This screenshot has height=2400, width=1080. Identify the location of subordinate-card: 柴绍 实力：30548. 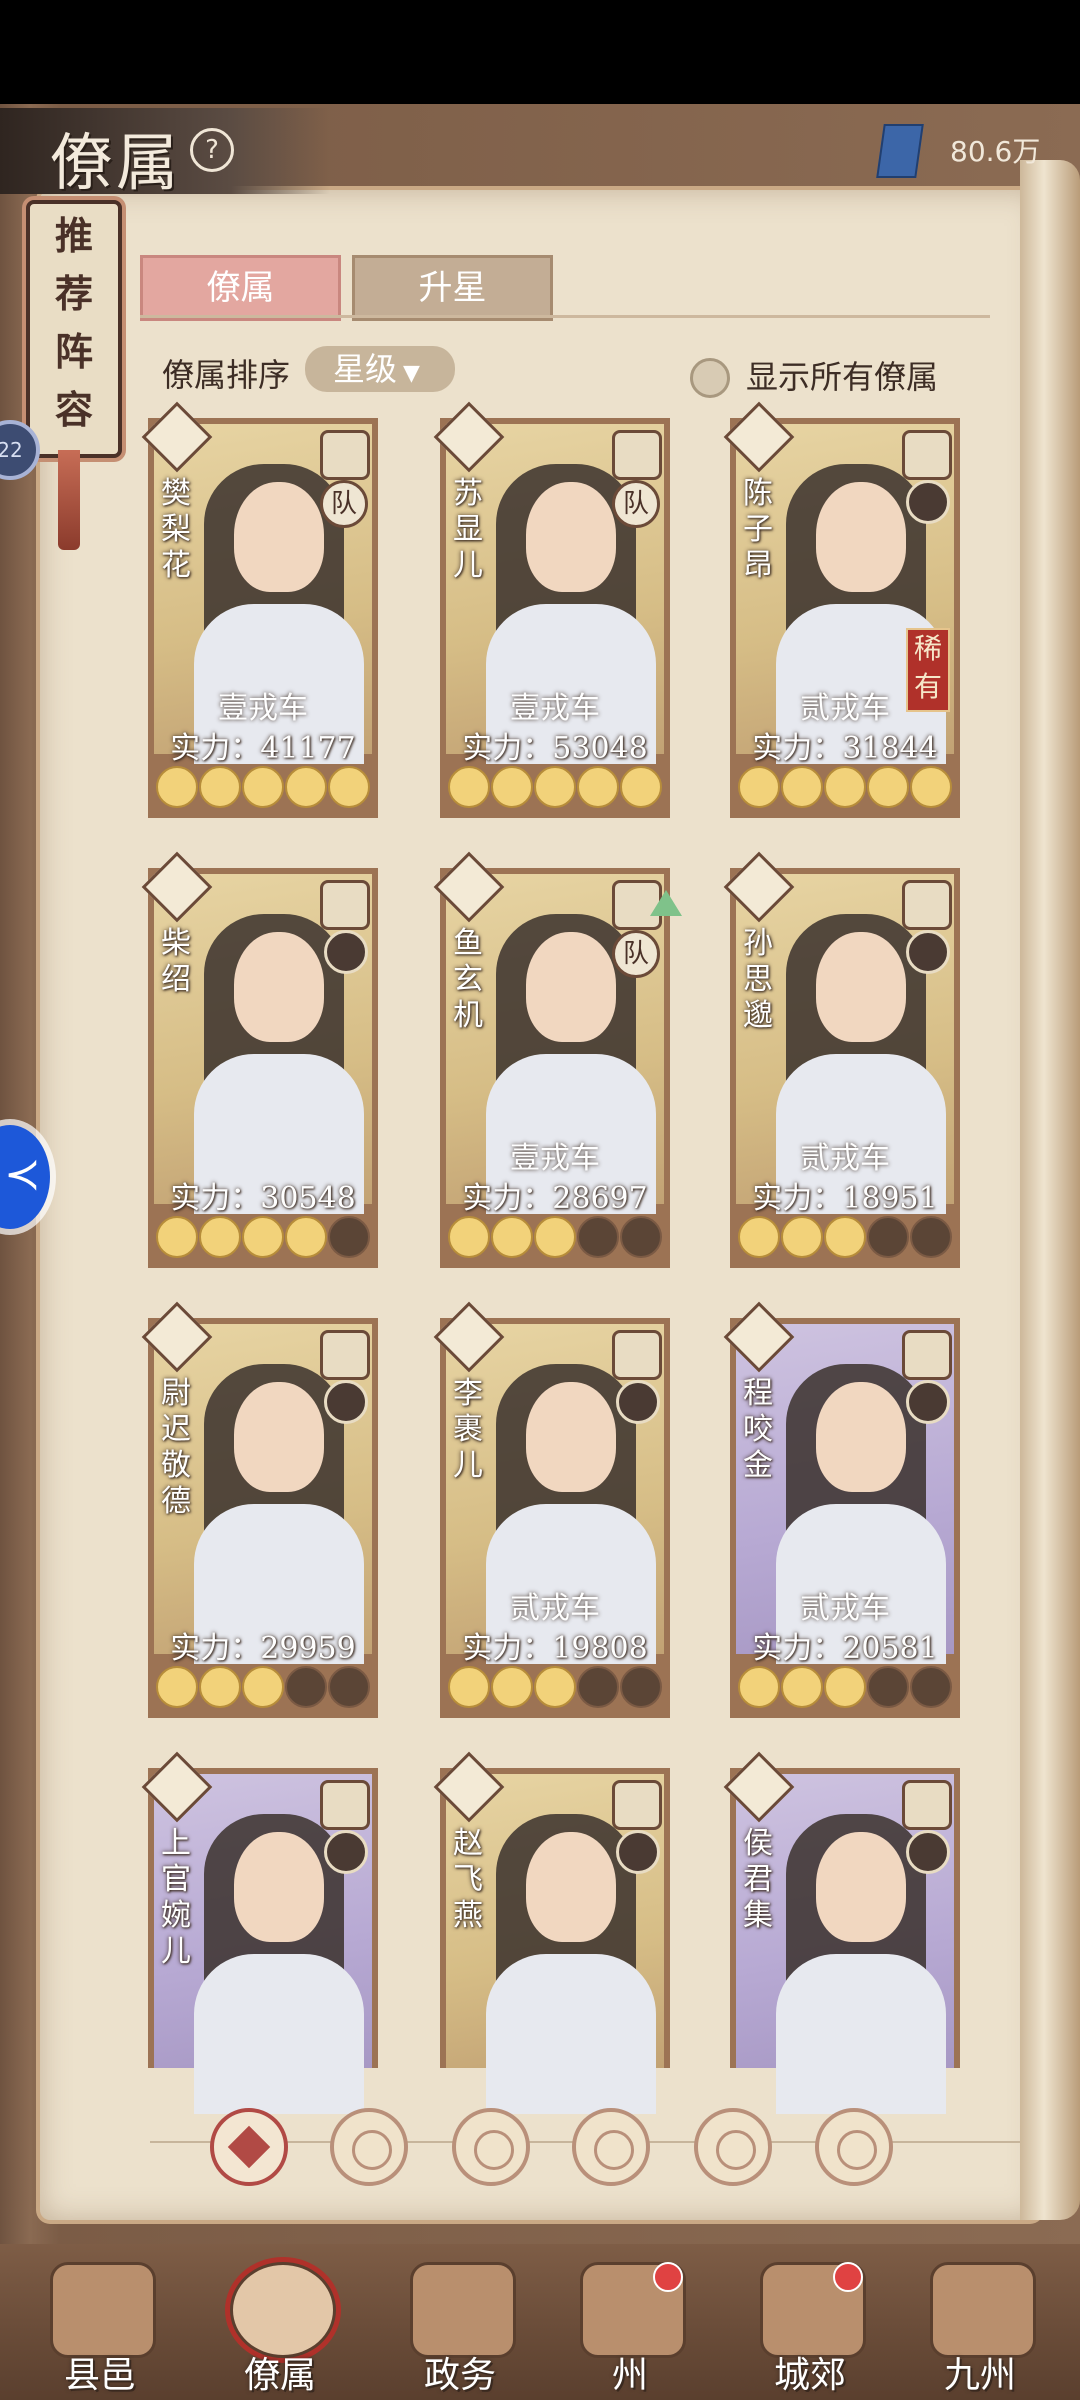
(259, 1059).